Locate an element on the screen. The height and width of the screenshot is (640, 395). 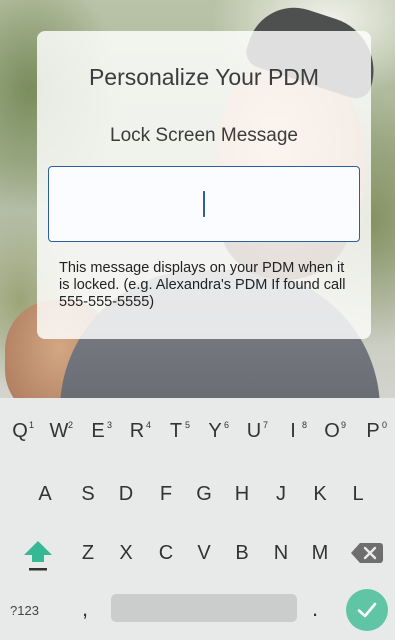
key-j: J is located at coordinates (281, 494).